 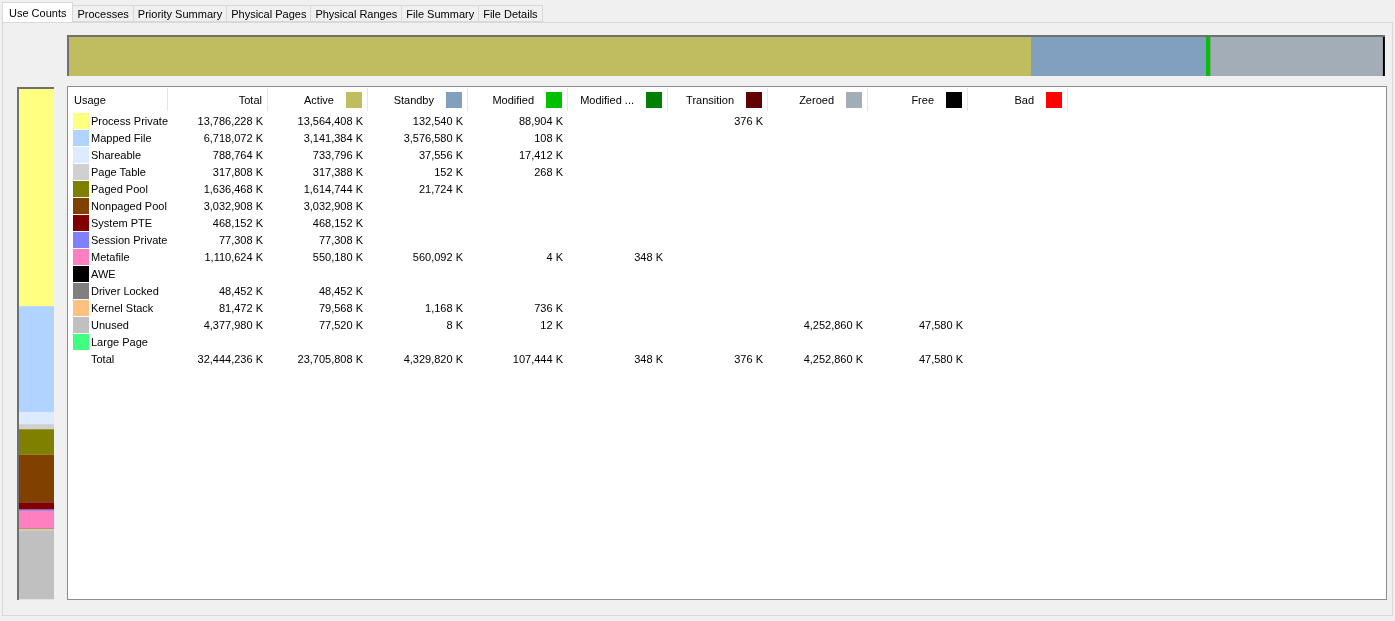 I want to click on table-cell-text: 37,556 K, so click(x=440, y=154).